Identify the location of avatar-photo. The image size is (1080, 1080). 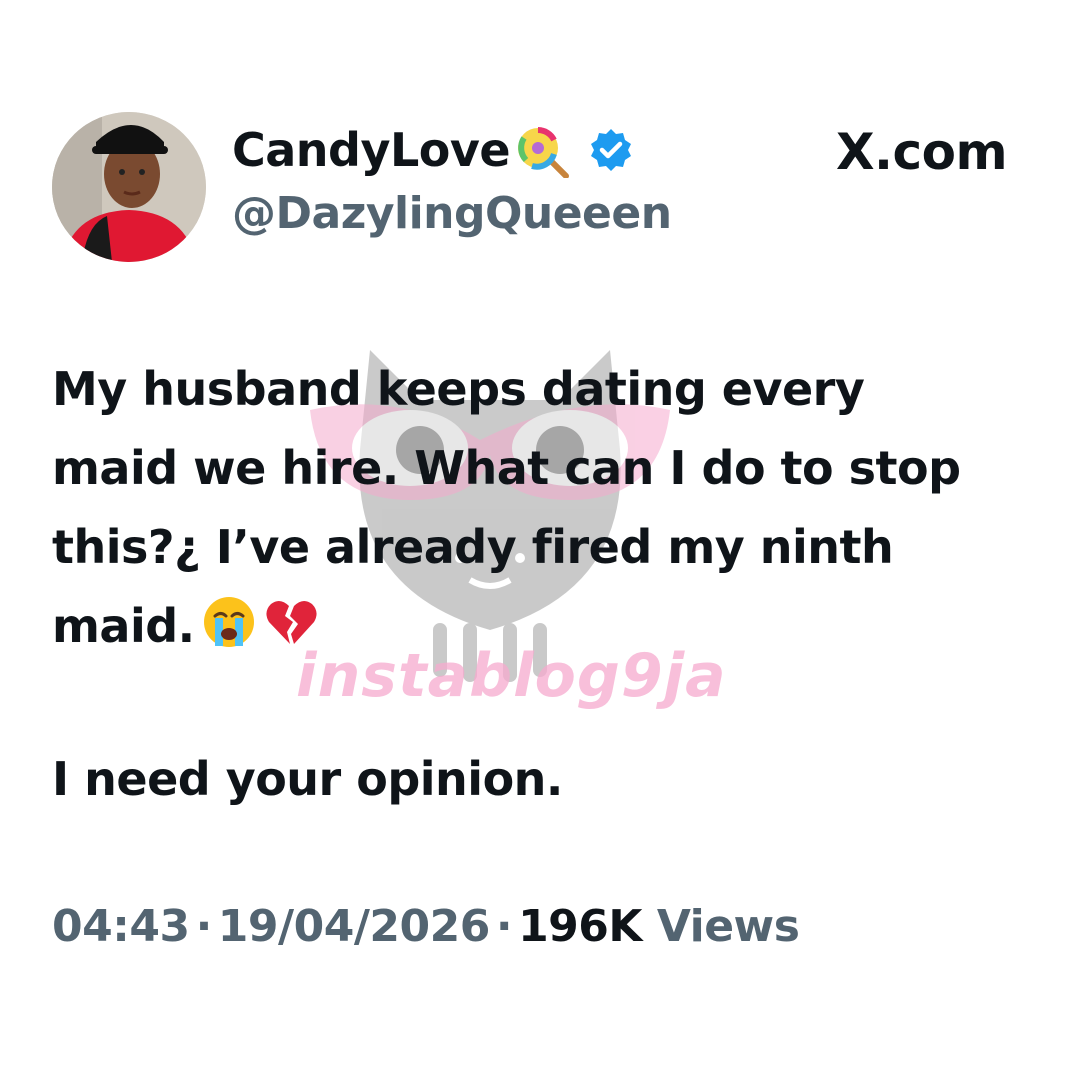
(129, 187).